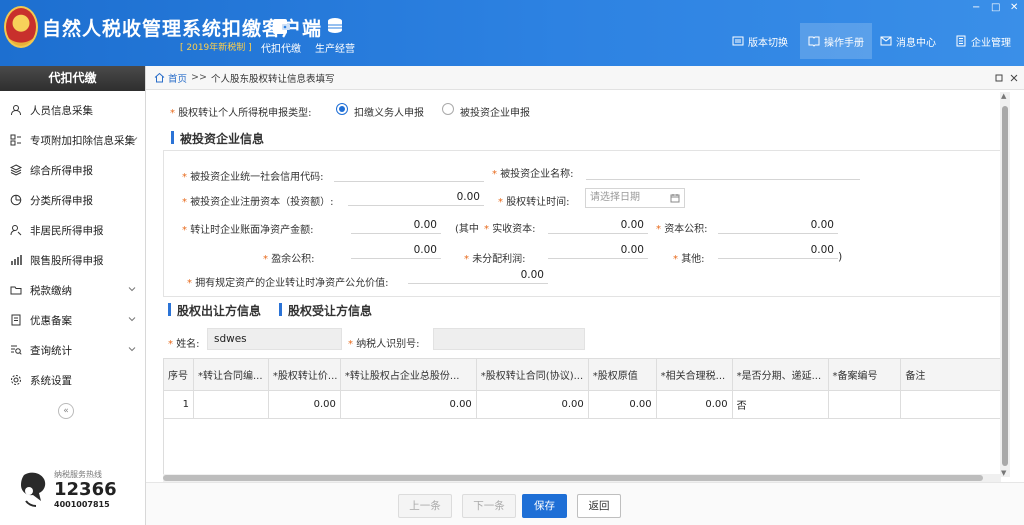 The height and width of the screenshot is (525, 1024). I want to click on registered-capital-label: * 被投资企业注册资本（投资额）:, so click(258, 202).